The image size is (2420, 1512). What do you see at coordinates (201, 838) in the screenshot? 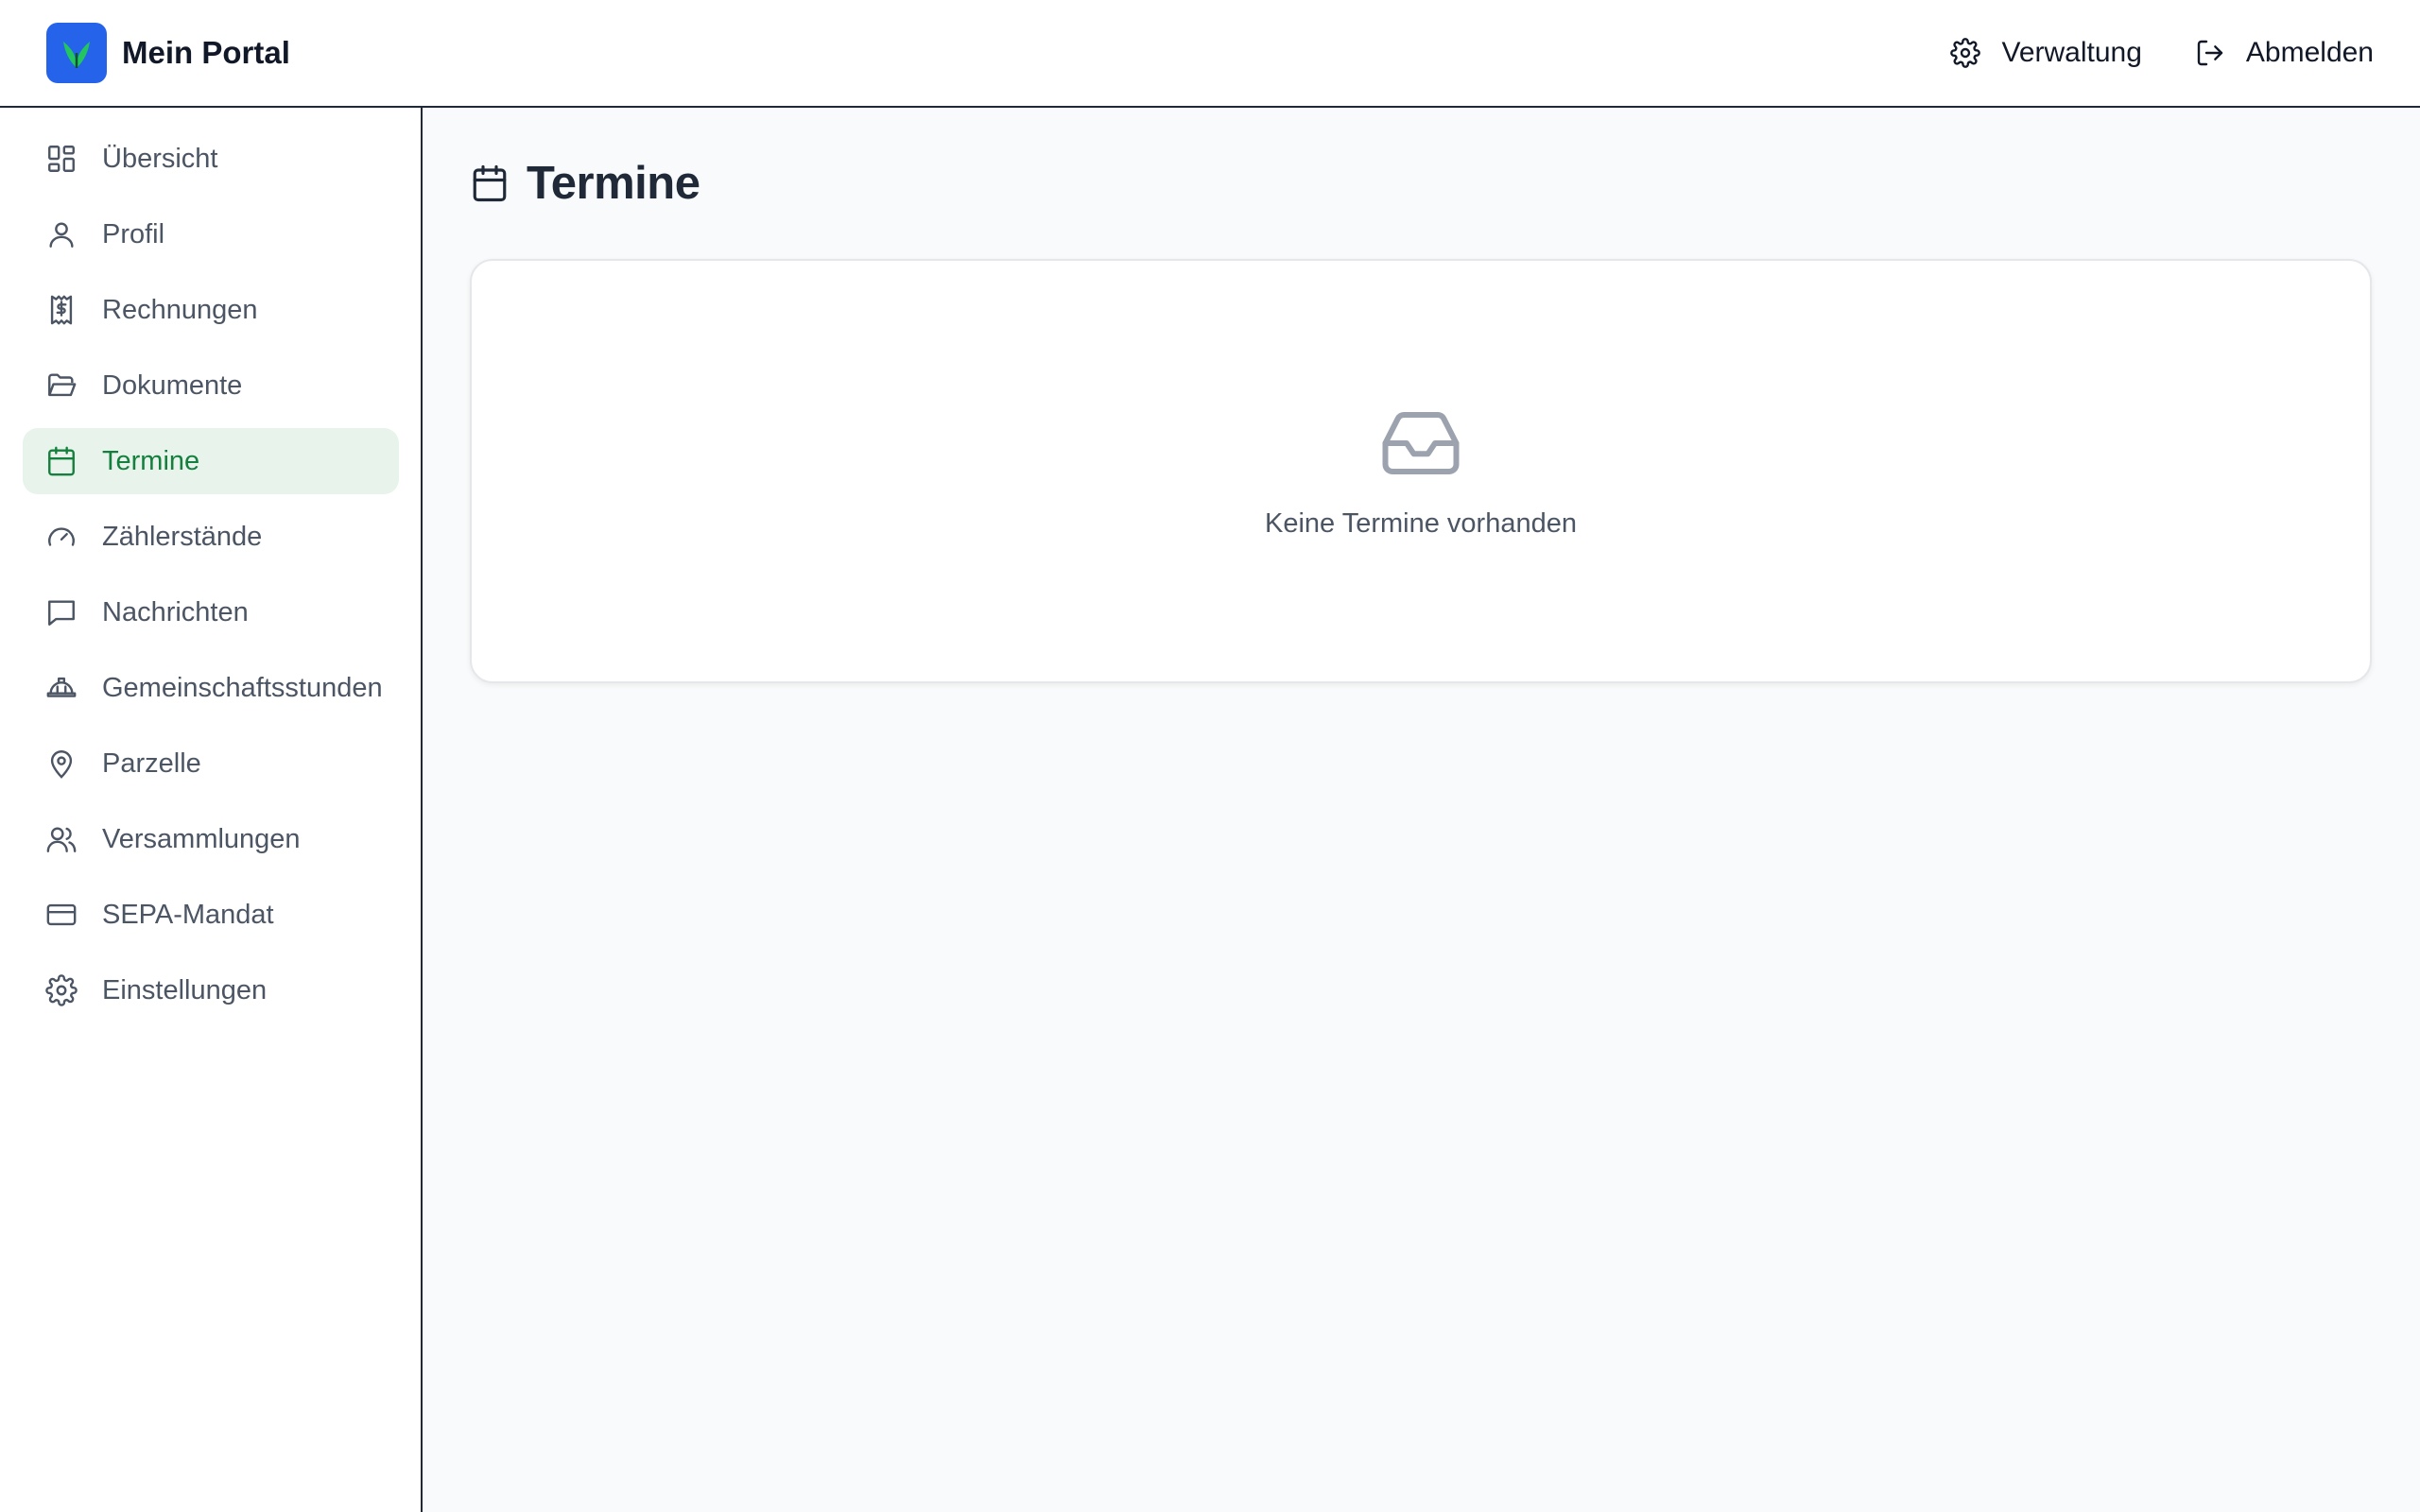
I see `sidebar-item-label: Versammlungen` at bounding box center [201, 838].